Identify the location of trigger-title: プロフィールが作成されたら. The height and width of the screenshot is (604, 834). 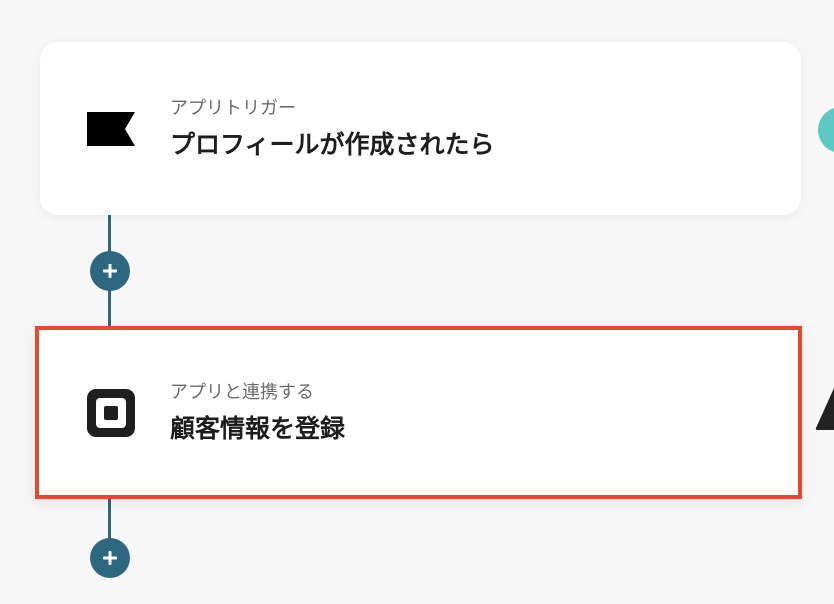
(332, 144).